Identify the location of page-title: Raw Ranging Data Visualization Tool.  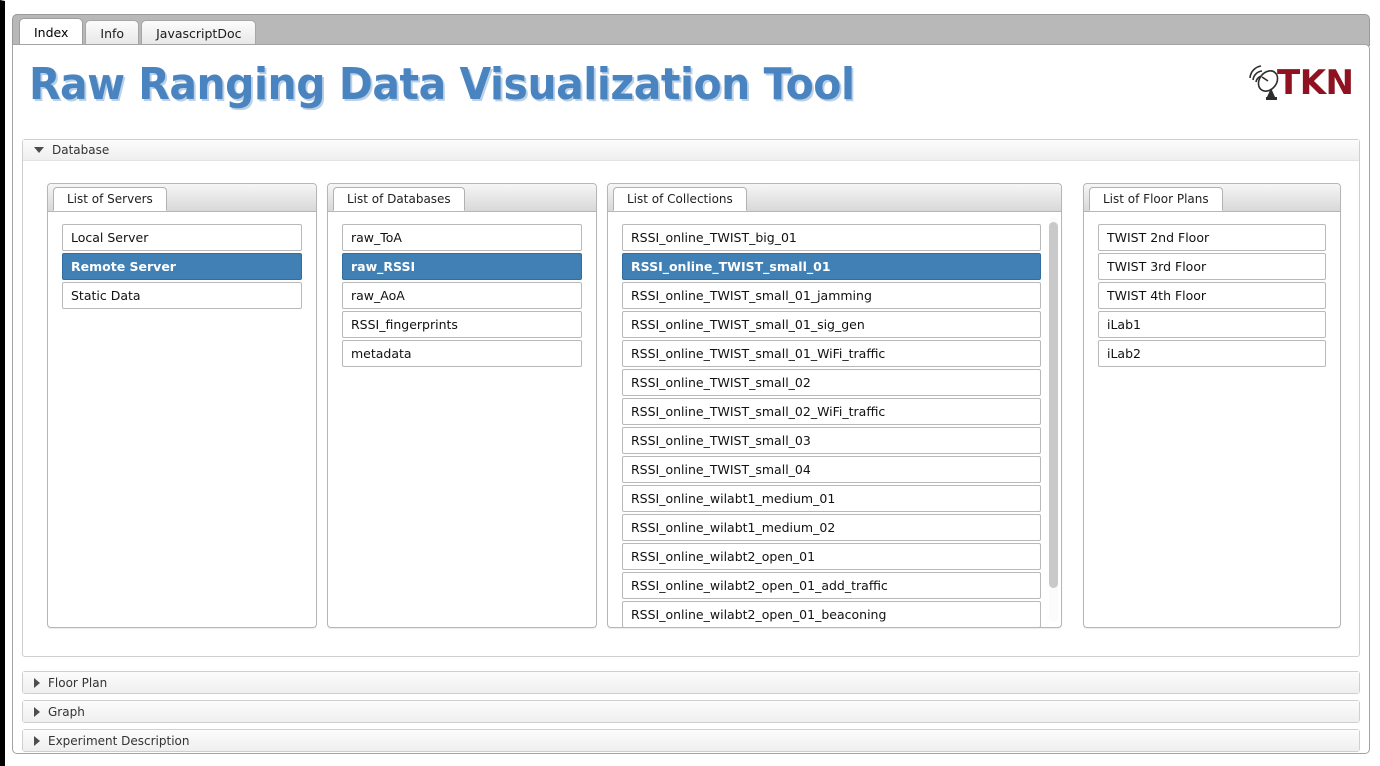
(442, 84).